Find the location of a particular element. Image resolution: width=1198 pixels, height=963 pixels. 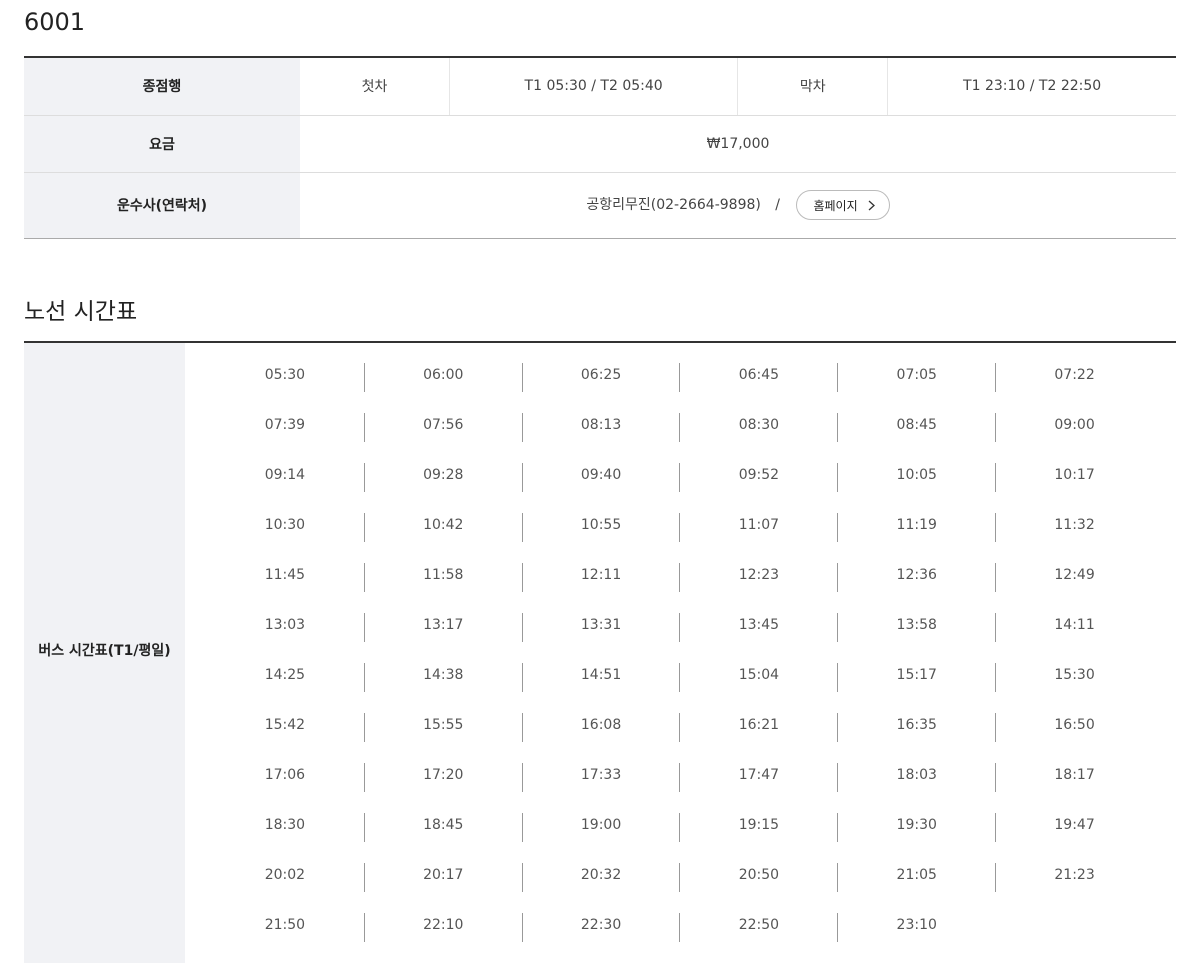

operator-value: 공항리무진(02-2664-9898) is located at coordinates (673, 205).